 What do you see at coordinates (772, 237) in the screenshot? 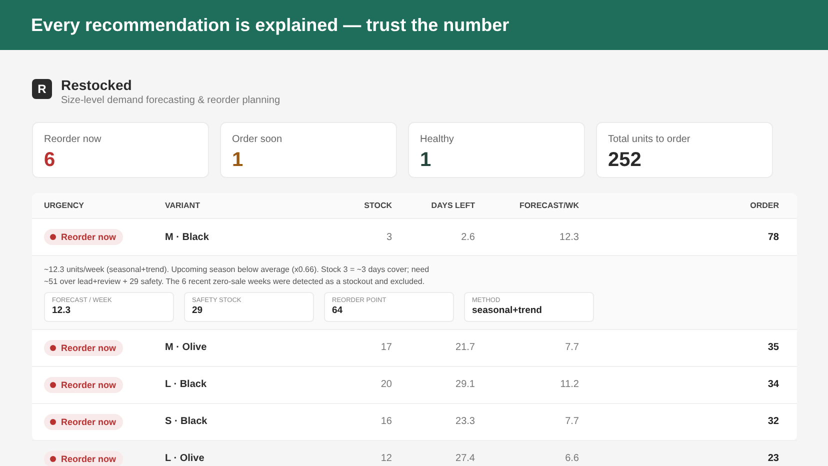
I see `order-cell-text: 78` at bounding box center [772, 237].